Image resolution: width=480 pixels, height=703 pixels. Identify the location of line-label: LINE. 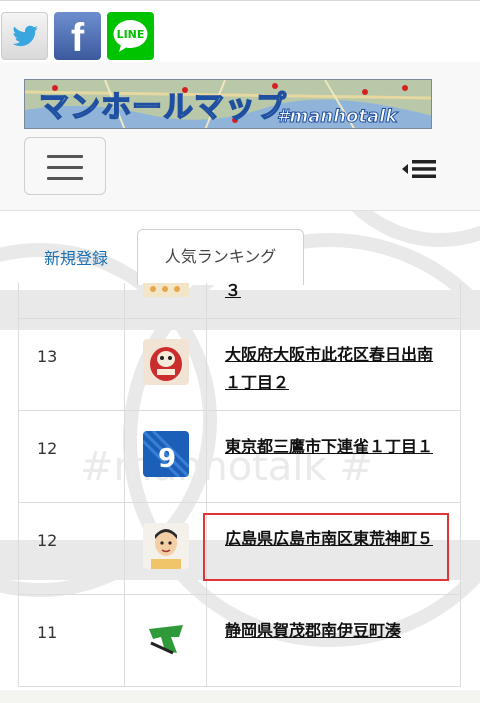
(130, 34).